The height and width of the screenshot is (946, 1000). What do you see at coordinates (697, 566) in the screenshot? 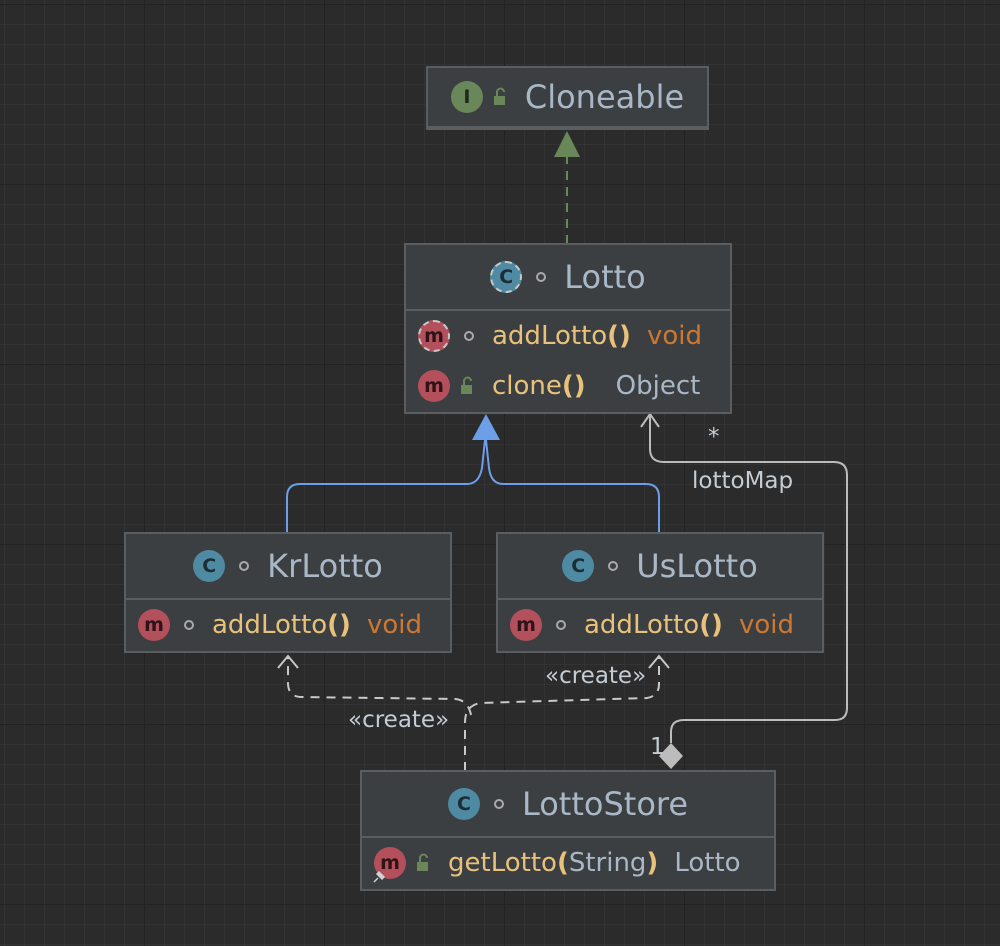
I see `node-title: UsLotto` at bounding box center [697, 566].